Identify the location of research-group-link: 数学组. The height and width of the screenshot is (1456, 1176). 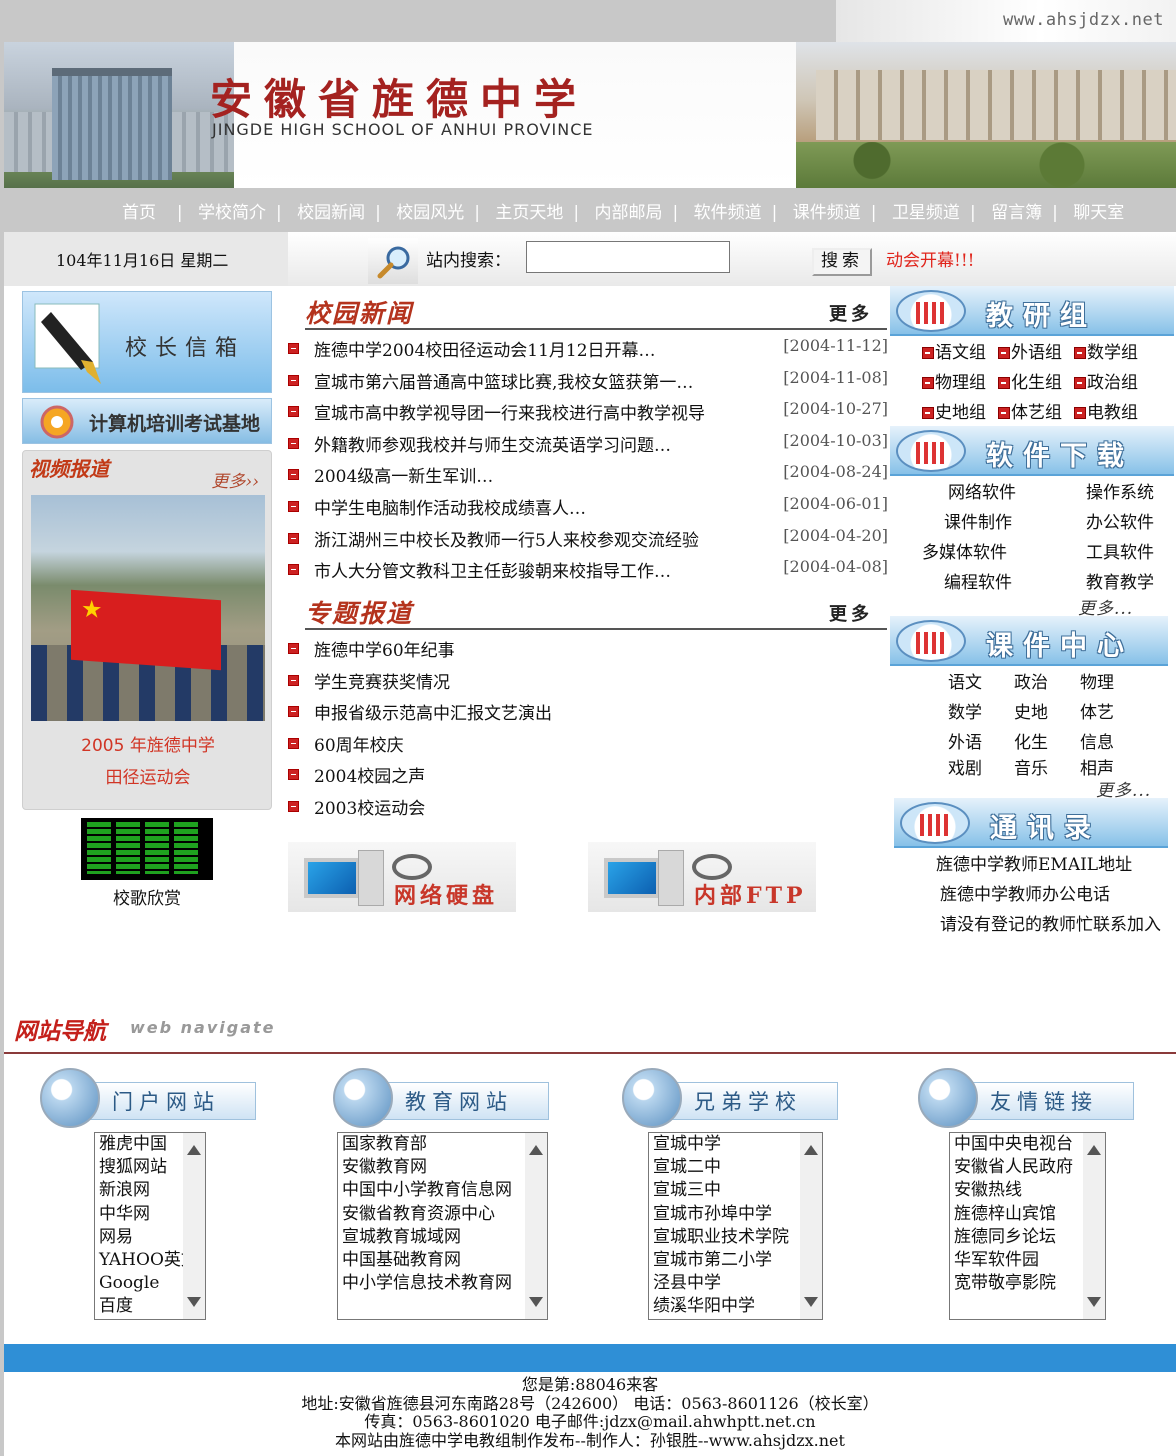
(1106, 350).